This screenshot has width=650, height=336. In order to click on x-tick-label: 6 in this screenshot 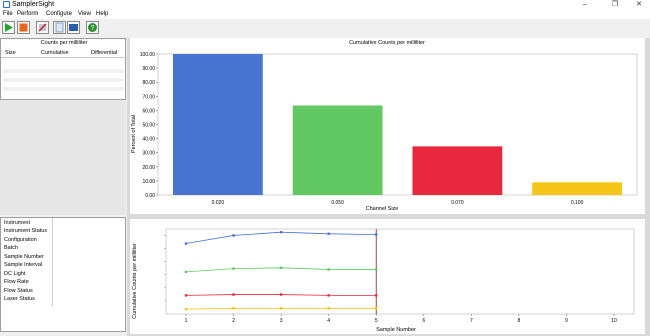, I will do `click(423, 321)`.